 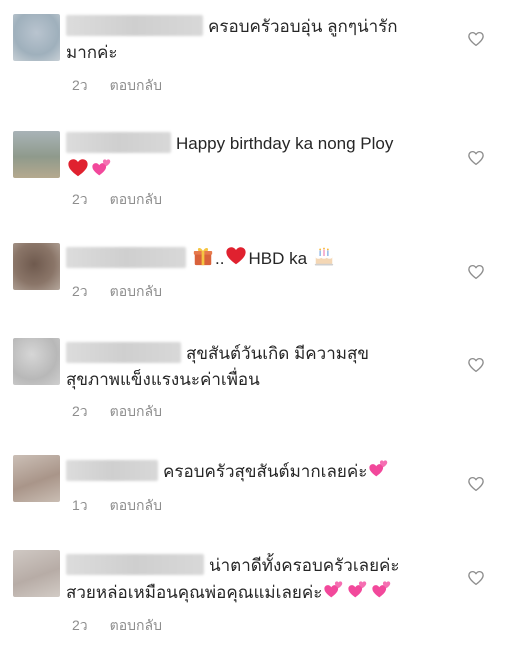 I want to click on comment-text: Happy birthday ka nong Ploy, so click(x=261, y=157).